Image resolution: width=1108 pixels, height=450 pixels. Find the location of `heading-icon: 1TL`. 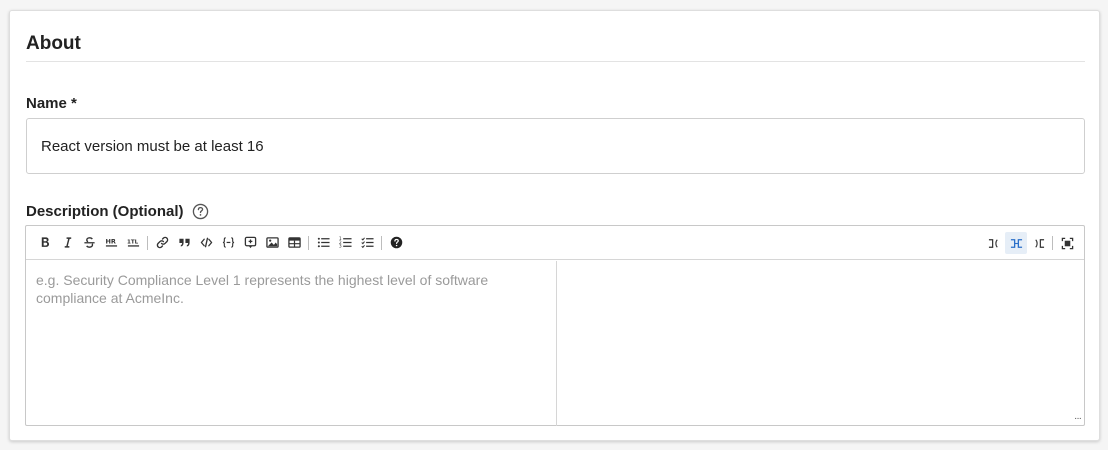

heading-icon: 1TL is located at coordinates (133, 243).